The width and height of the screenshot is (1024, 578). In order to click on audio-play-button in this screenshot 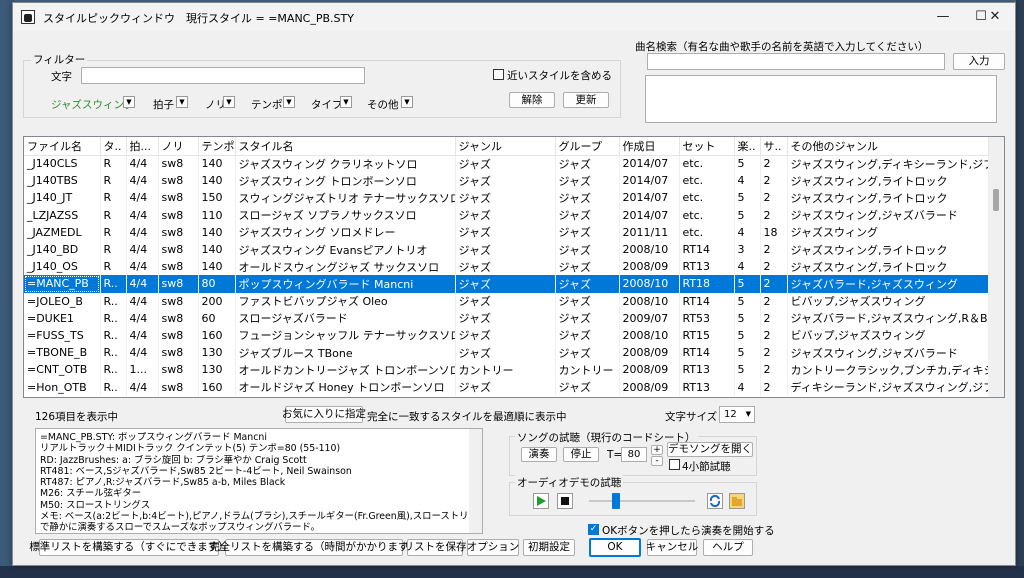, I will do `click(541, 501)`.